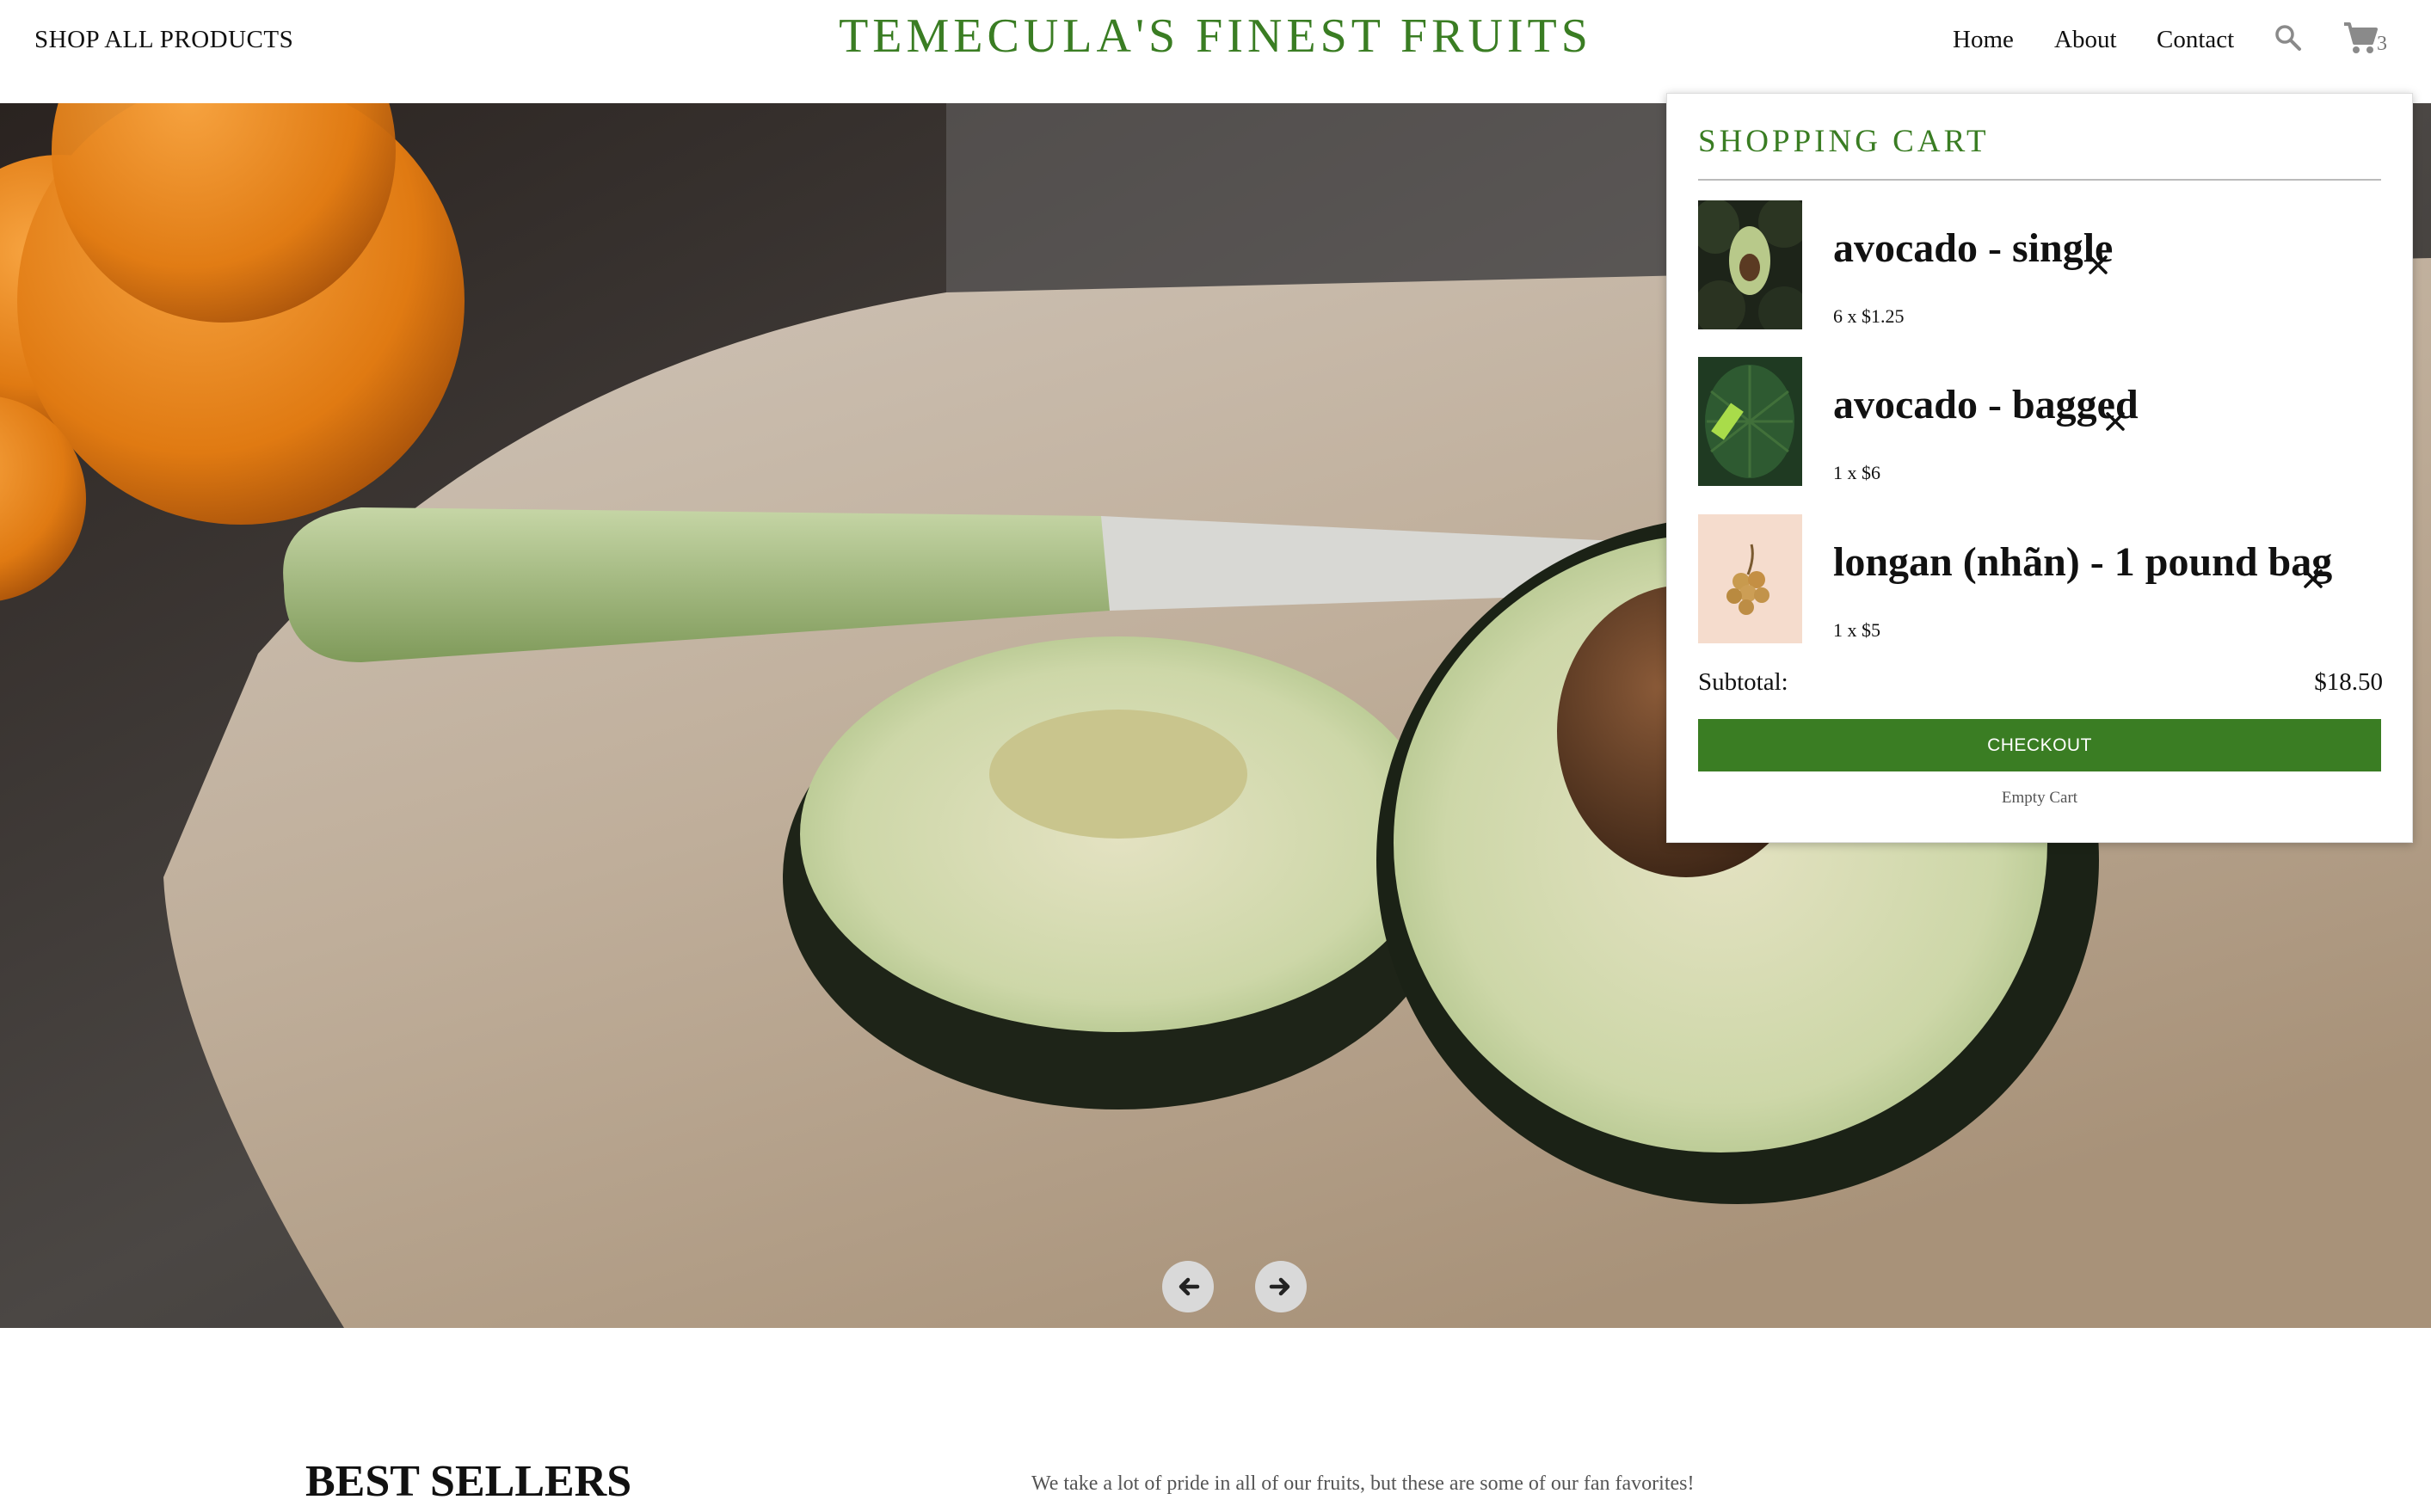 This screenshot has height=1512, width=2431. I want to click on cart-title: SHOPPING CART, so click(1844, 142).